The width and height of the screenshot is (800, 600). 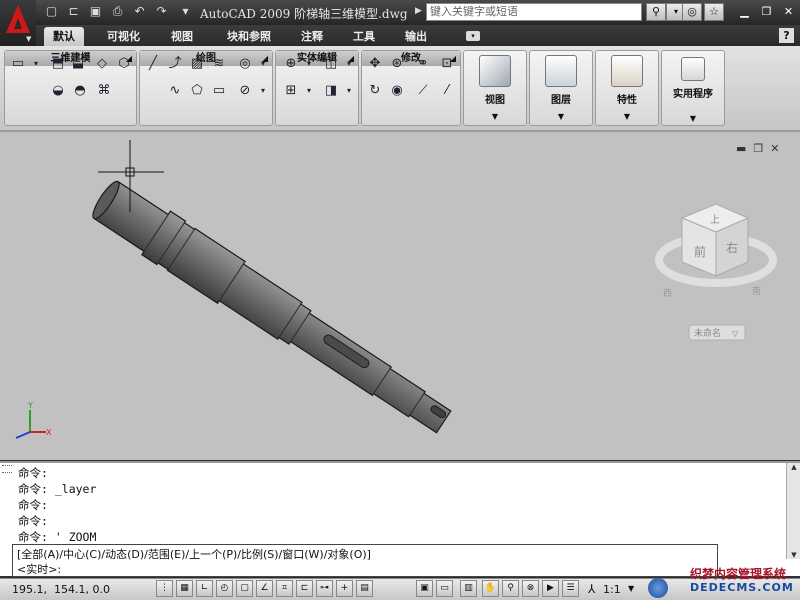 I want to click on layers-button: 图层 ▼, so click(x=561, y=88).